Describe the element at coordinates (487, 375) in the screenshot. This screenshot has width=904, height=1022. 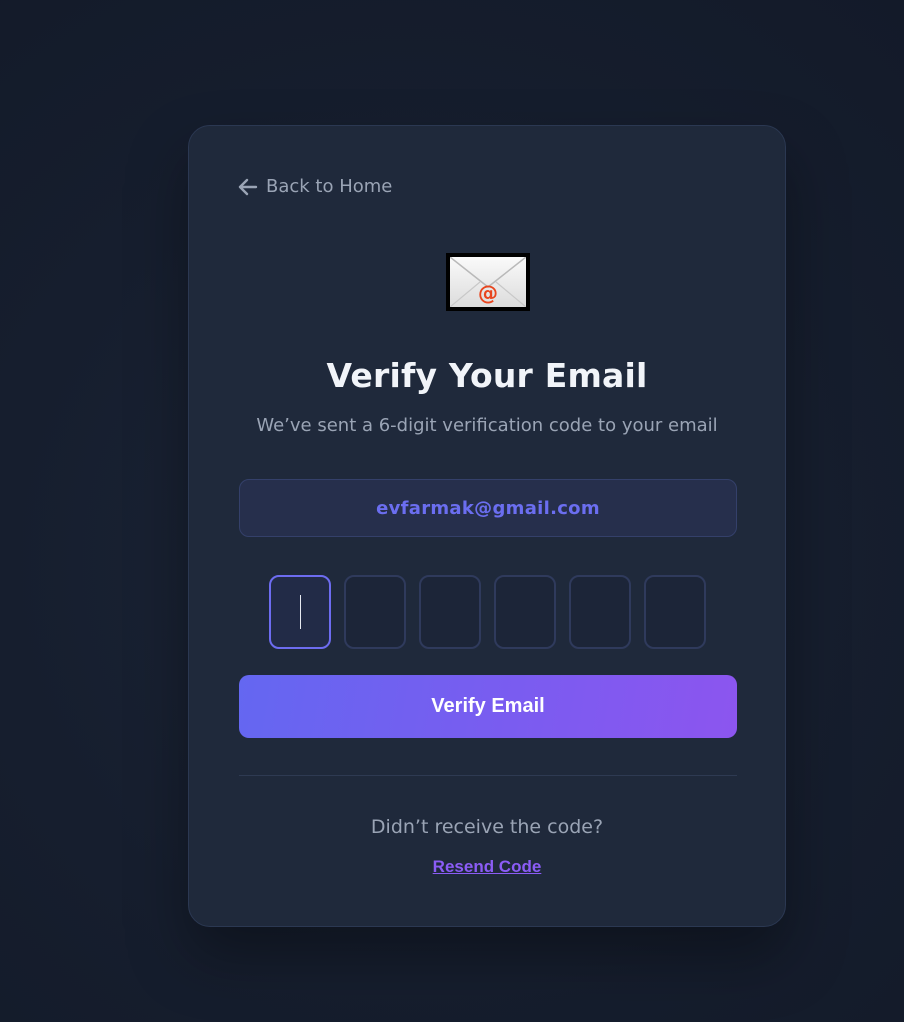
I see `page-title: Verify Your Email` at that location.